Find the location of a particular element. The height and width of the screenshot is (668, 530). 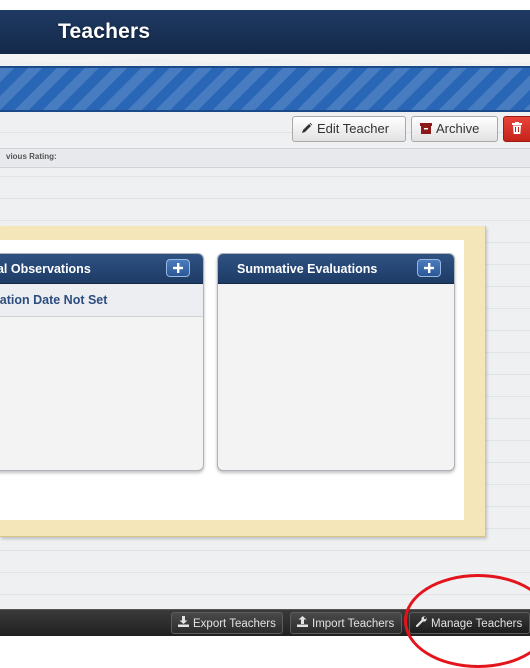

observation-list-item: ervation Date Not Set is located at coordinates (101, 300).